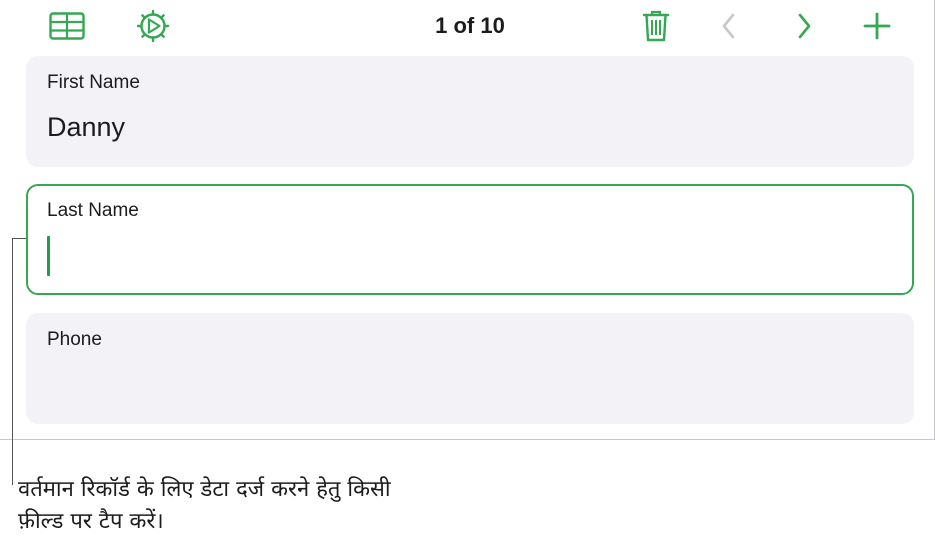 The width and height of the screenshot is (935, 545). I want to click on chevron-right-icon, so click(804, 26).